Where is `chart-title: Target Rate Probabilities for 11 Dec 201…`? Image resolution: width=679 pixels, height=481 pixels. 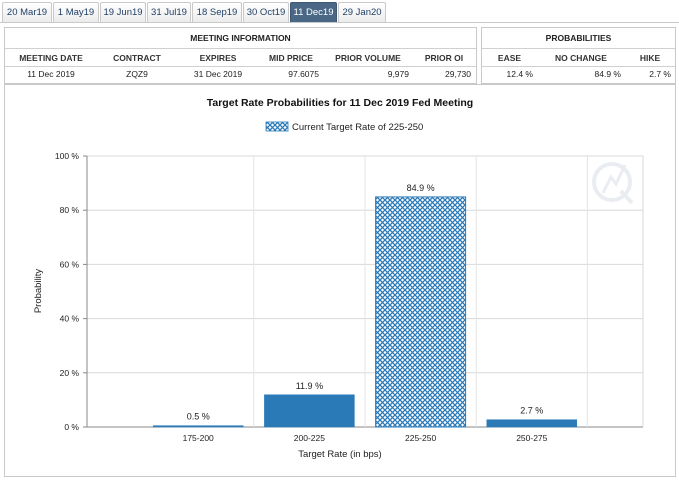 chart-title: Target Rate Probabilities for 11 Dec 201… is located at coordinates (340, 103).